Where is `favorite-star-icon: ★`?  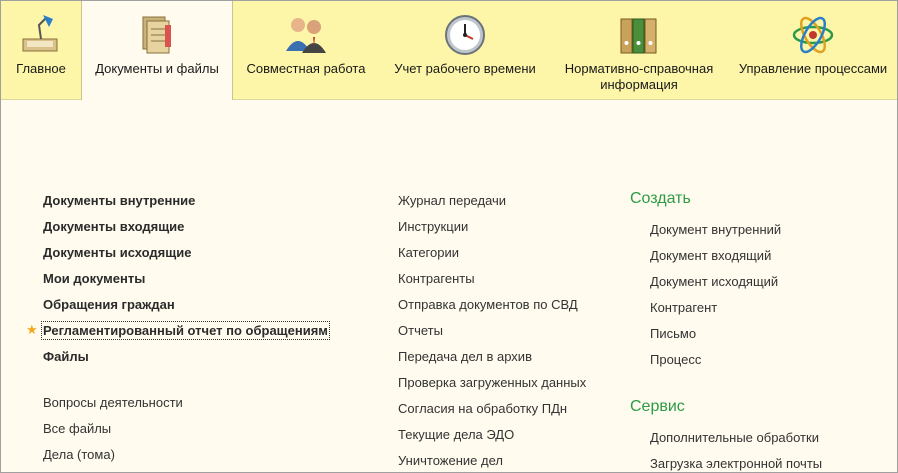 favorite-star-icon: ★ is located at coordinates (32, 330).